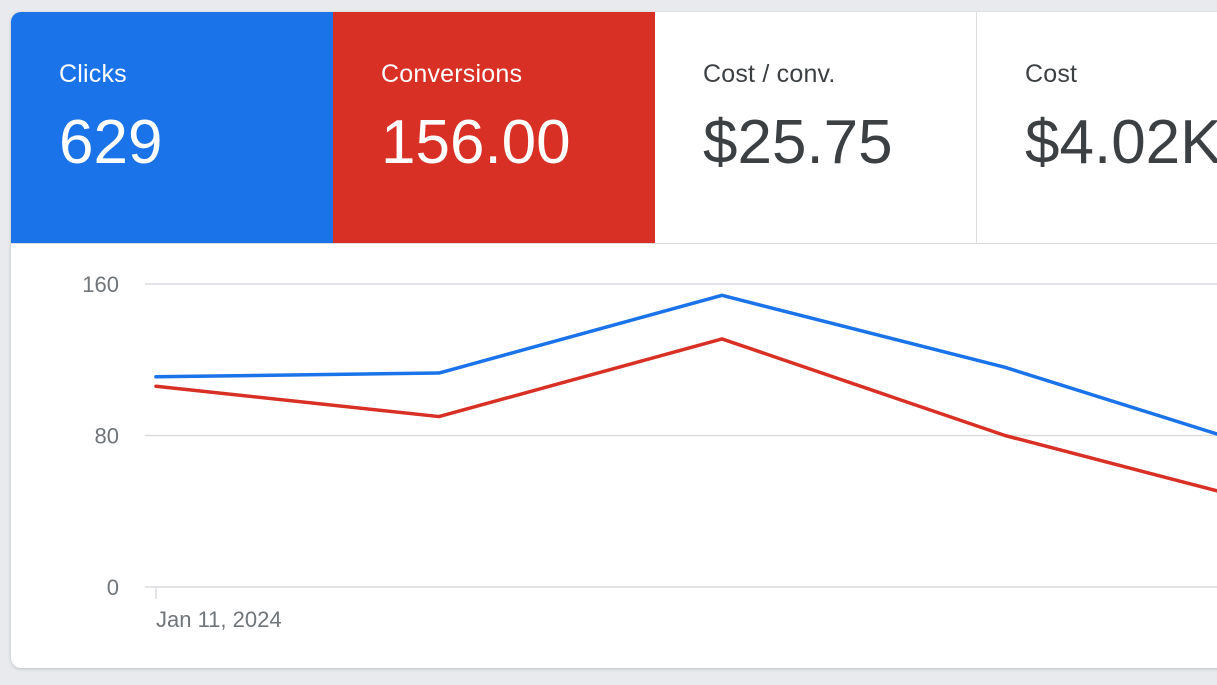 This screenshot has height=685, width=1217. Describe the element at coordinates (111, 142) in the screenshot. I see `metric-value-clicks: 629` at that location.